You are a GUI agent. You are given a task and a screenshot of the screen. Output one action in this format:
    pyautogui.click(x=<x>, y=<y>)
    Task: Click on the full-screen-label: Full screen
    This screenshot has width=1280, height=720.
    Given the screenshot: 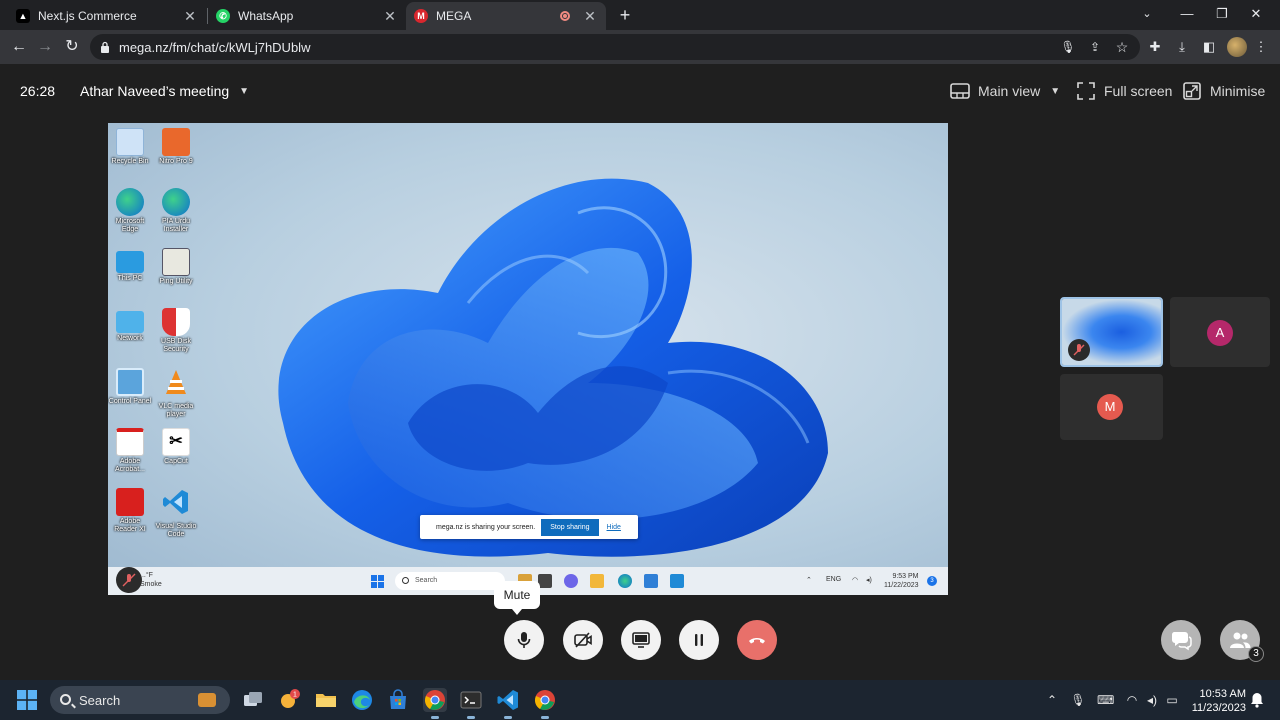 What is the action you would take?
    pyautogui.click(x=1138, y=91)
    